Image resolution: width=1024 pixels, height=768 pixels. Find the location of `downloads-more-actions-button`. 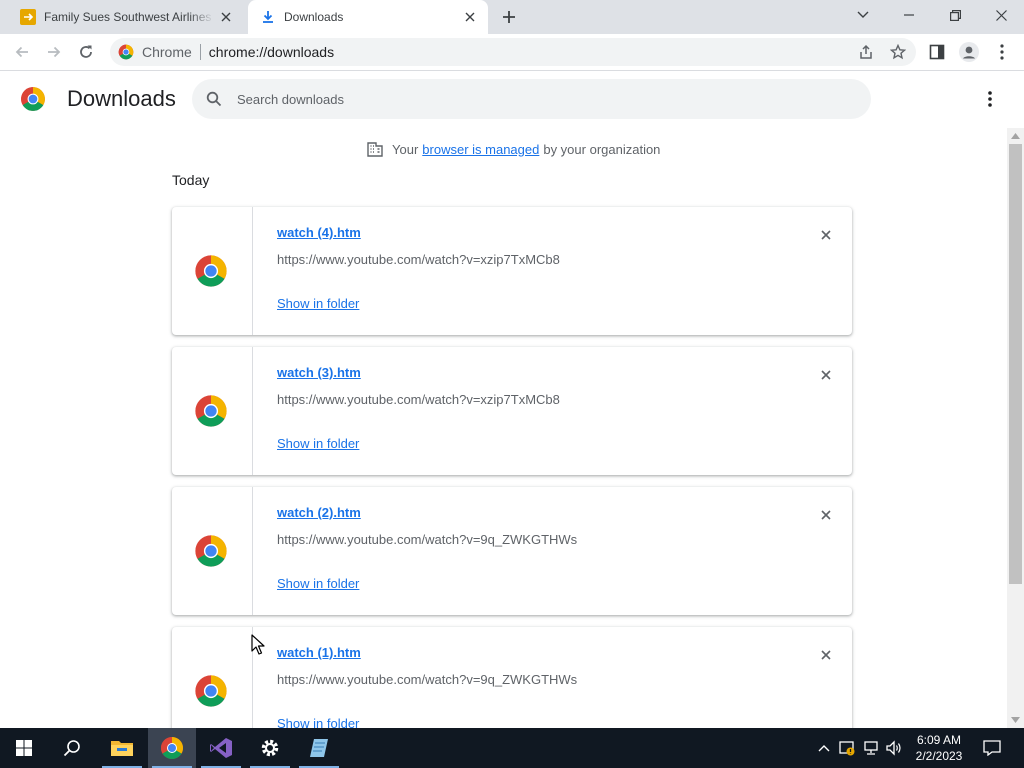

downloads-more-actions-button is located at coordinates (990, 99).